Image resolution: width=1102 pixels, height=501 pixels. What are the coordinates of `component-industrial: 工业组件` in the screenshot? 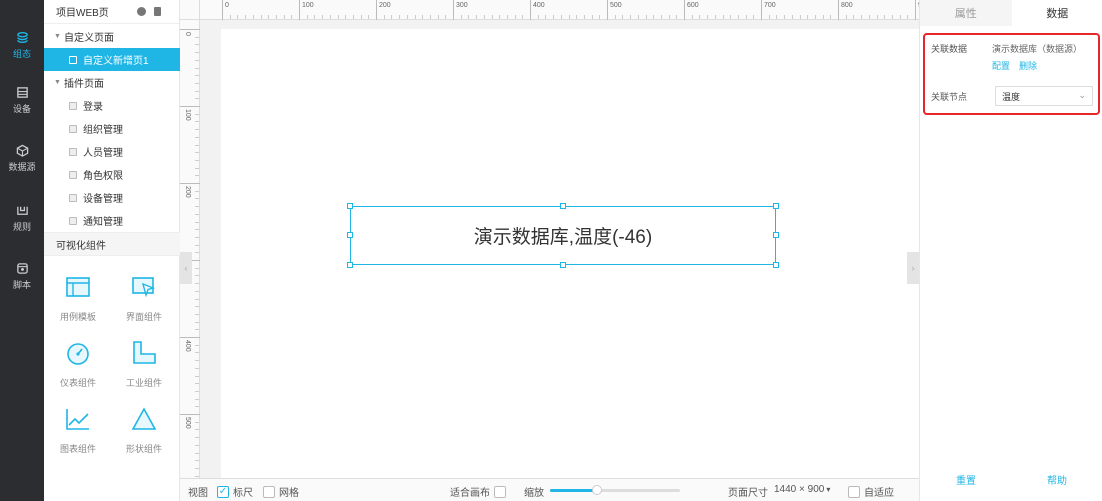 It's located at (144, 370).